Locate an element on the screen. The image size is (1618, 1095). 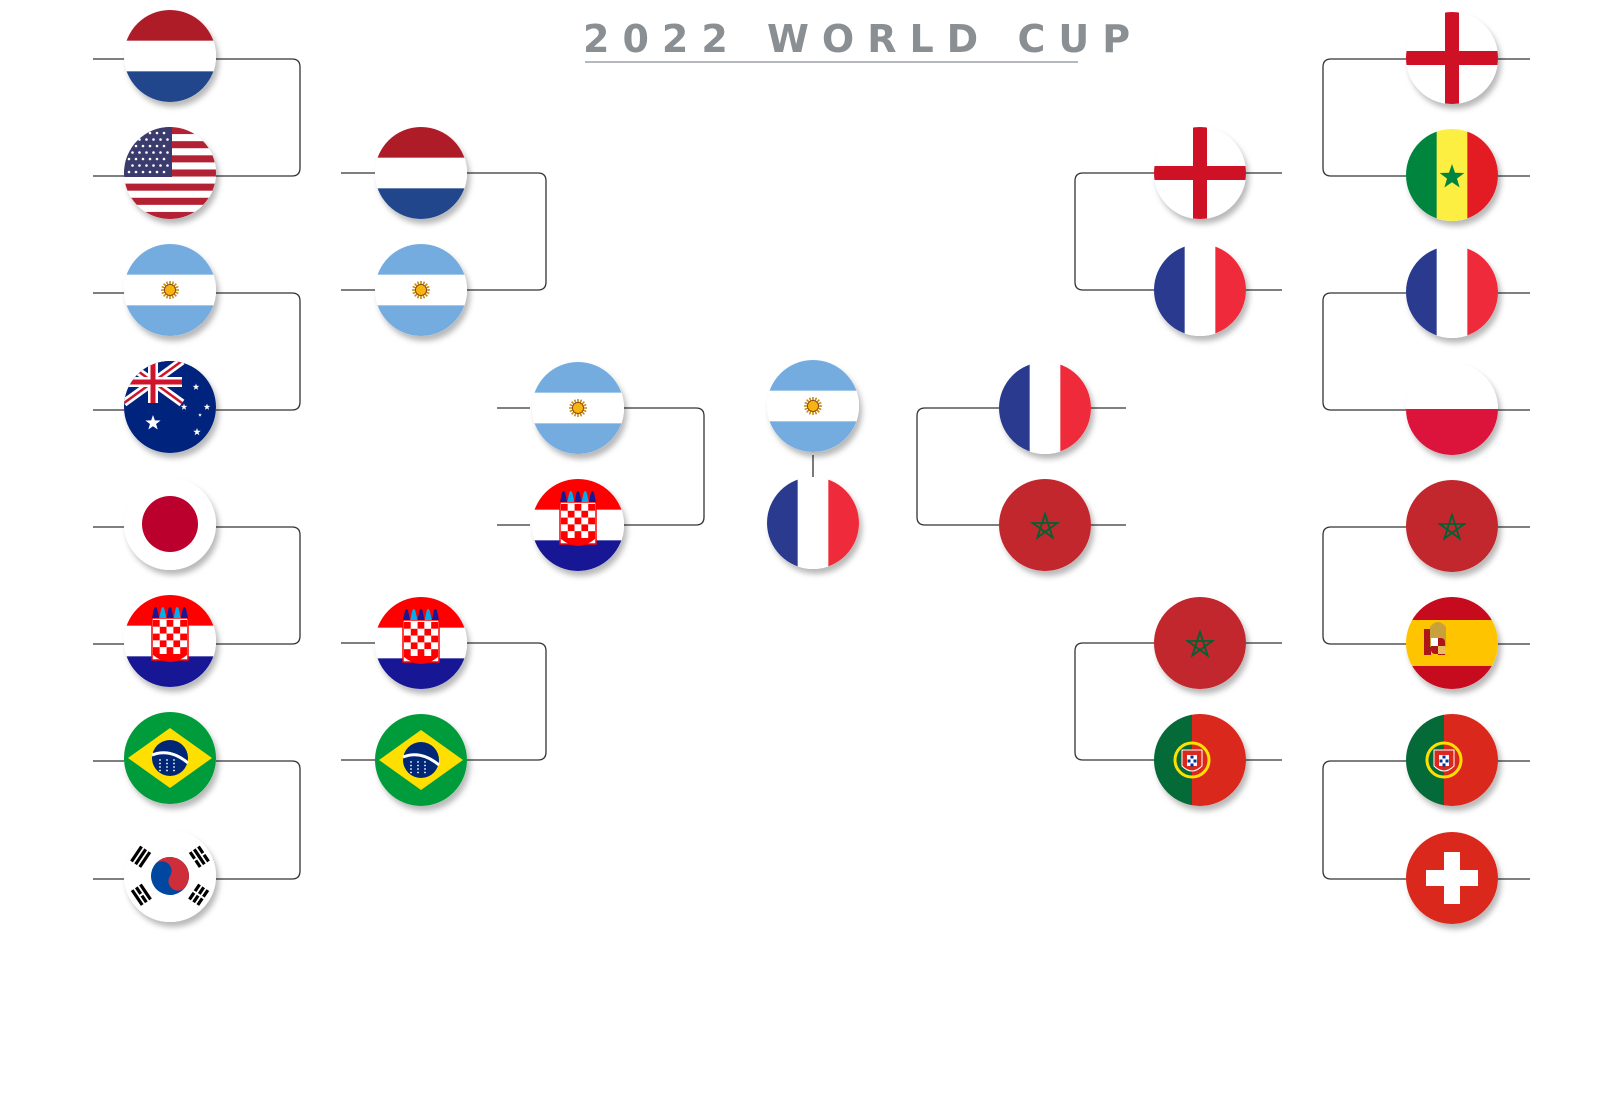
usa-flag-icon is located at coordinates (170, 173).